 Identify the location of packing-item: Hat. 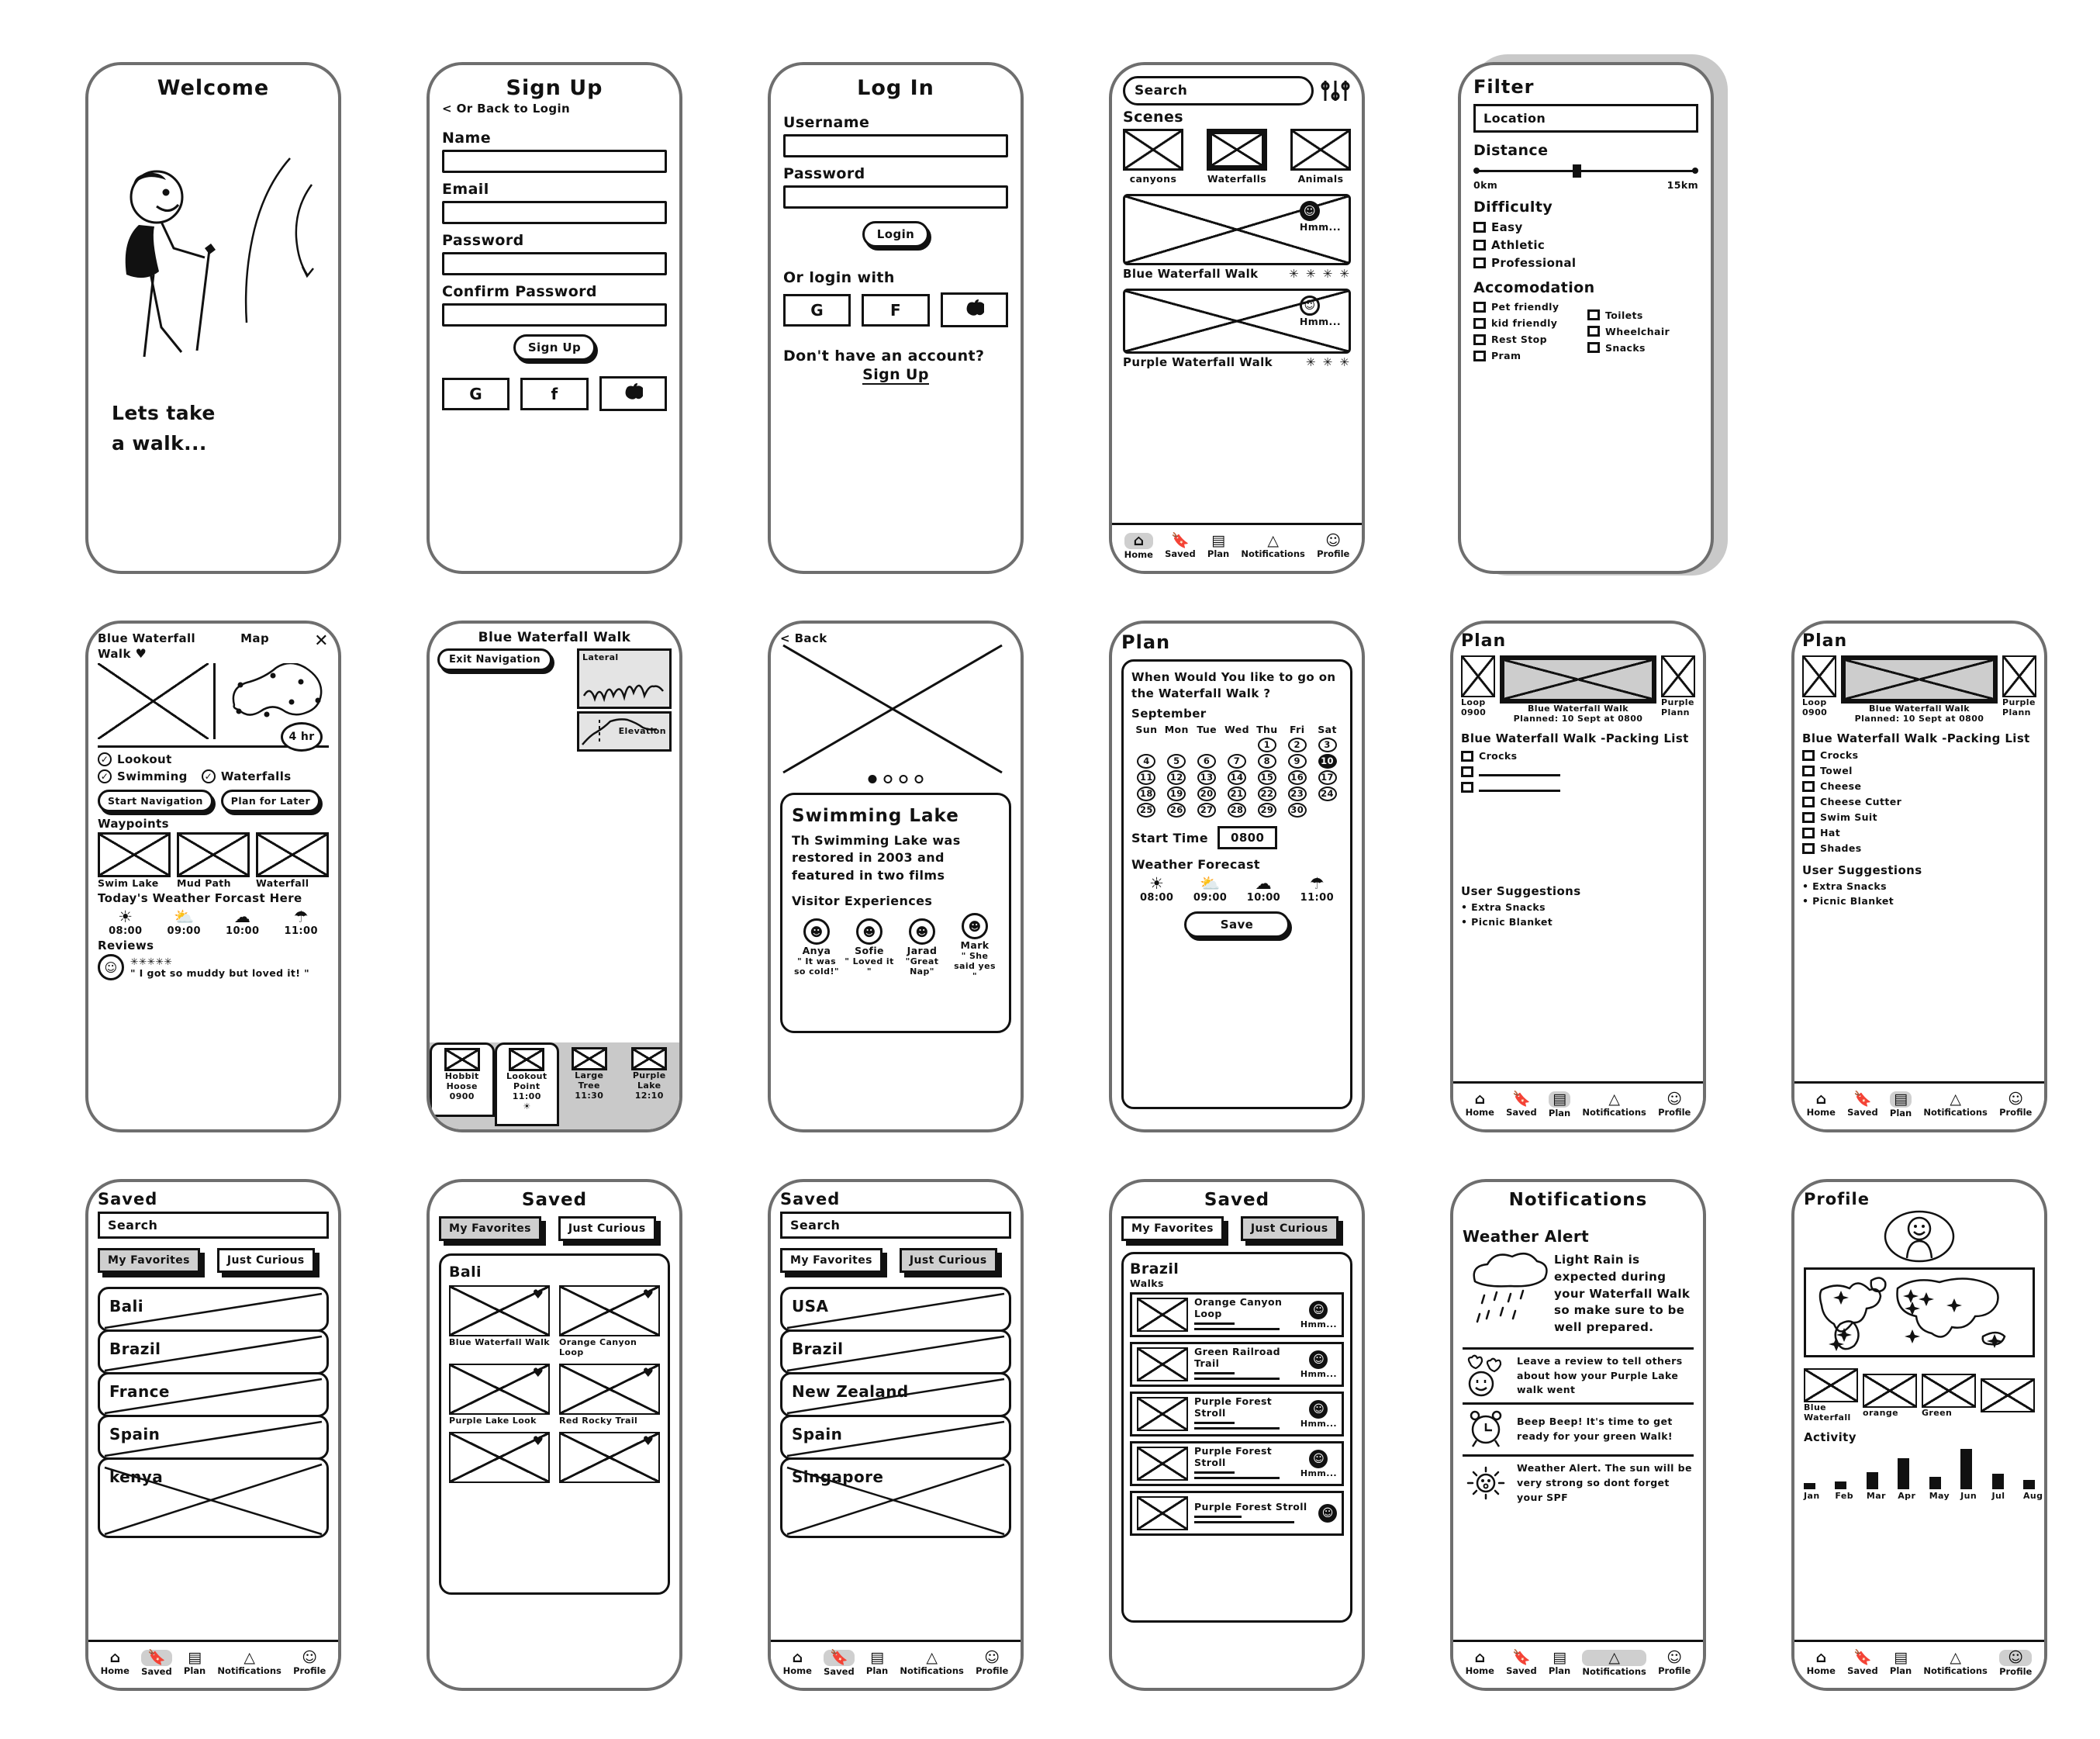
(1919, 832).